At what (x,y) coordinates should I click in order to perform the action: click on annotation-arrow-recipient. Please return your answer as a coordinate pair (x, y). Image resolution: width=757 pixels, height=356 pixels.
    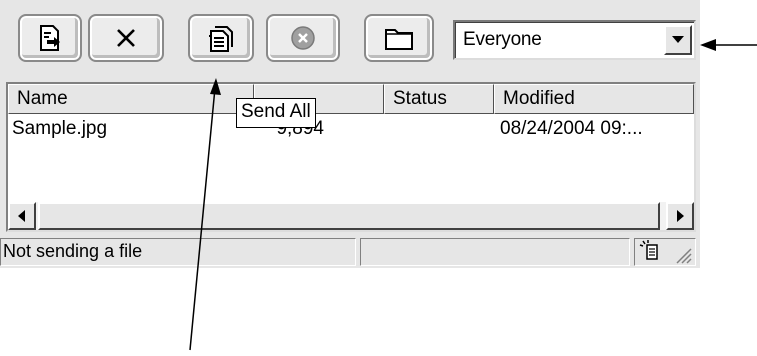
    Looking at the image, I should click on (728, 45).